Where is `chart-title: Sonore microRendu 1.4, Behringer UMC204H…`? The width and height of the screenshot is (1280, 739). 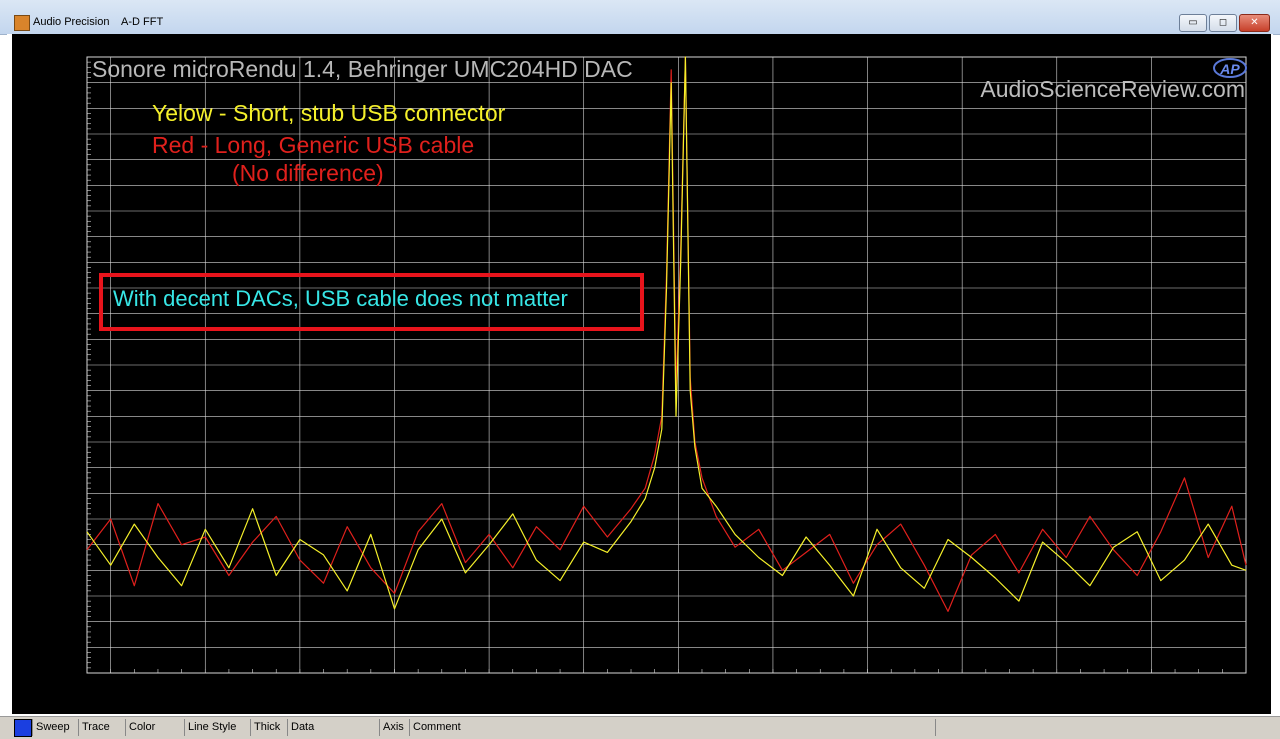 chart-title: Sonore microRendu 1.4, Behringer UMC204H… is located at coordinates (362, 69).